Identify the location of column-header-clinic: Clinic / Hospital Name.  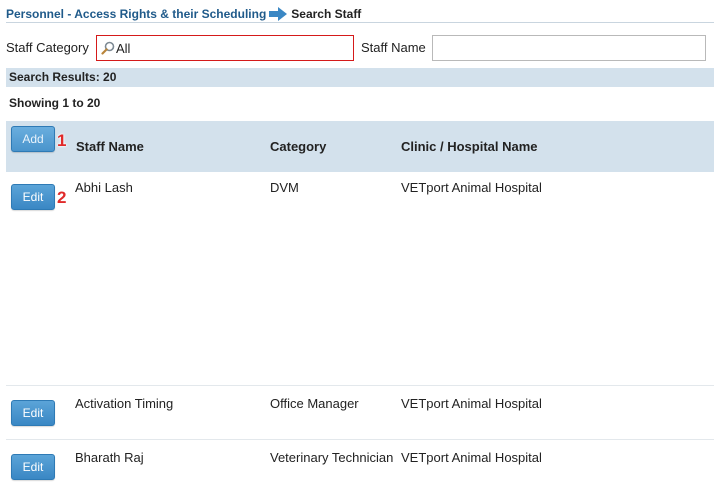
(469, 146).